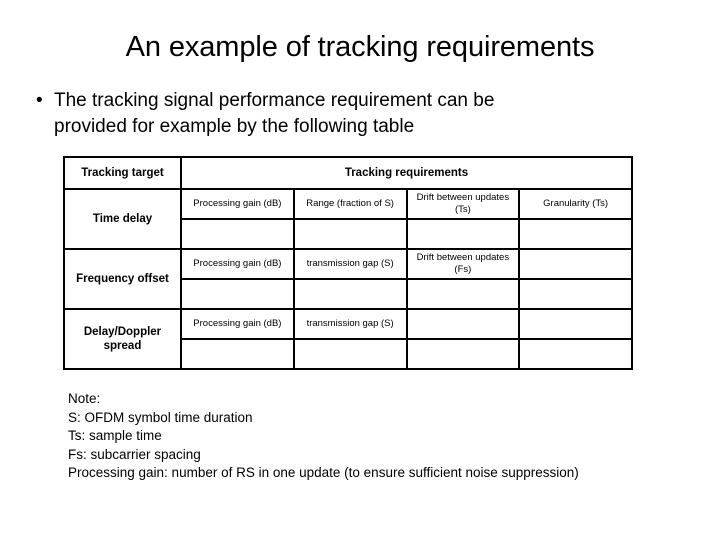 This screenshot has width=720, height=540. Describe the element at coordinates (360, 47) in the screenshot. I see `page-title: An example of tracking requirements` at that location.